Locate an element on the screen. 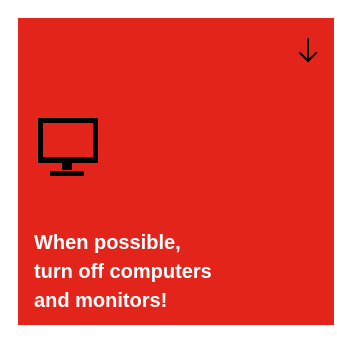 Image resolution: width=337 pixels, height=340 pixels. monitor-icon is located at coordinates (68, 147).